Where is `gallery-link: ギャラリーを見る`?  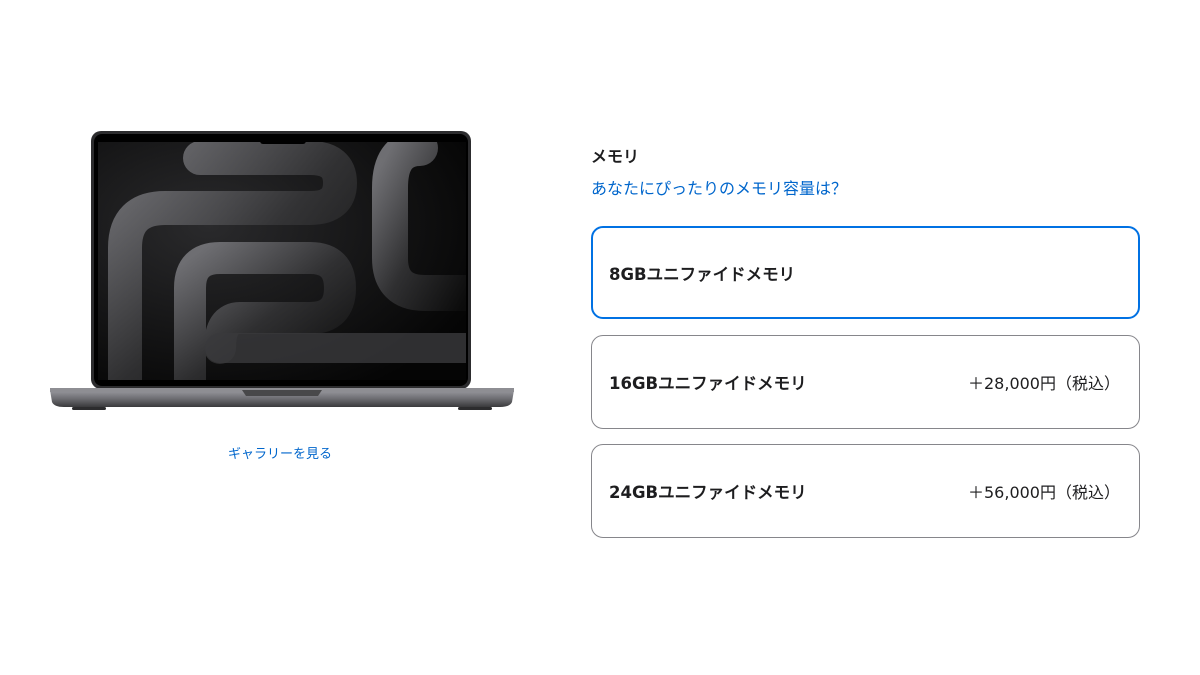
gallery-link: ギャラリーを見る is located at coordinates (280, 452).